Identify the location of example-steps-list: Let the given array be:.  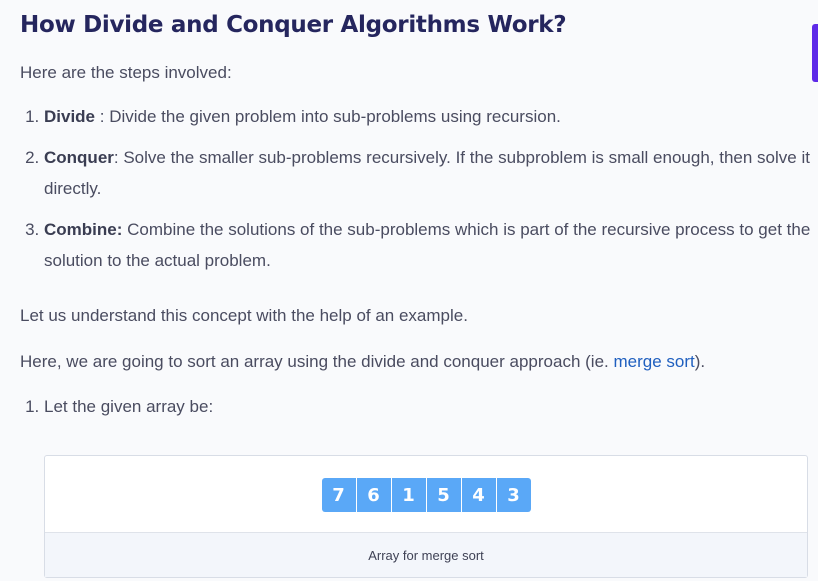
(116, 406).